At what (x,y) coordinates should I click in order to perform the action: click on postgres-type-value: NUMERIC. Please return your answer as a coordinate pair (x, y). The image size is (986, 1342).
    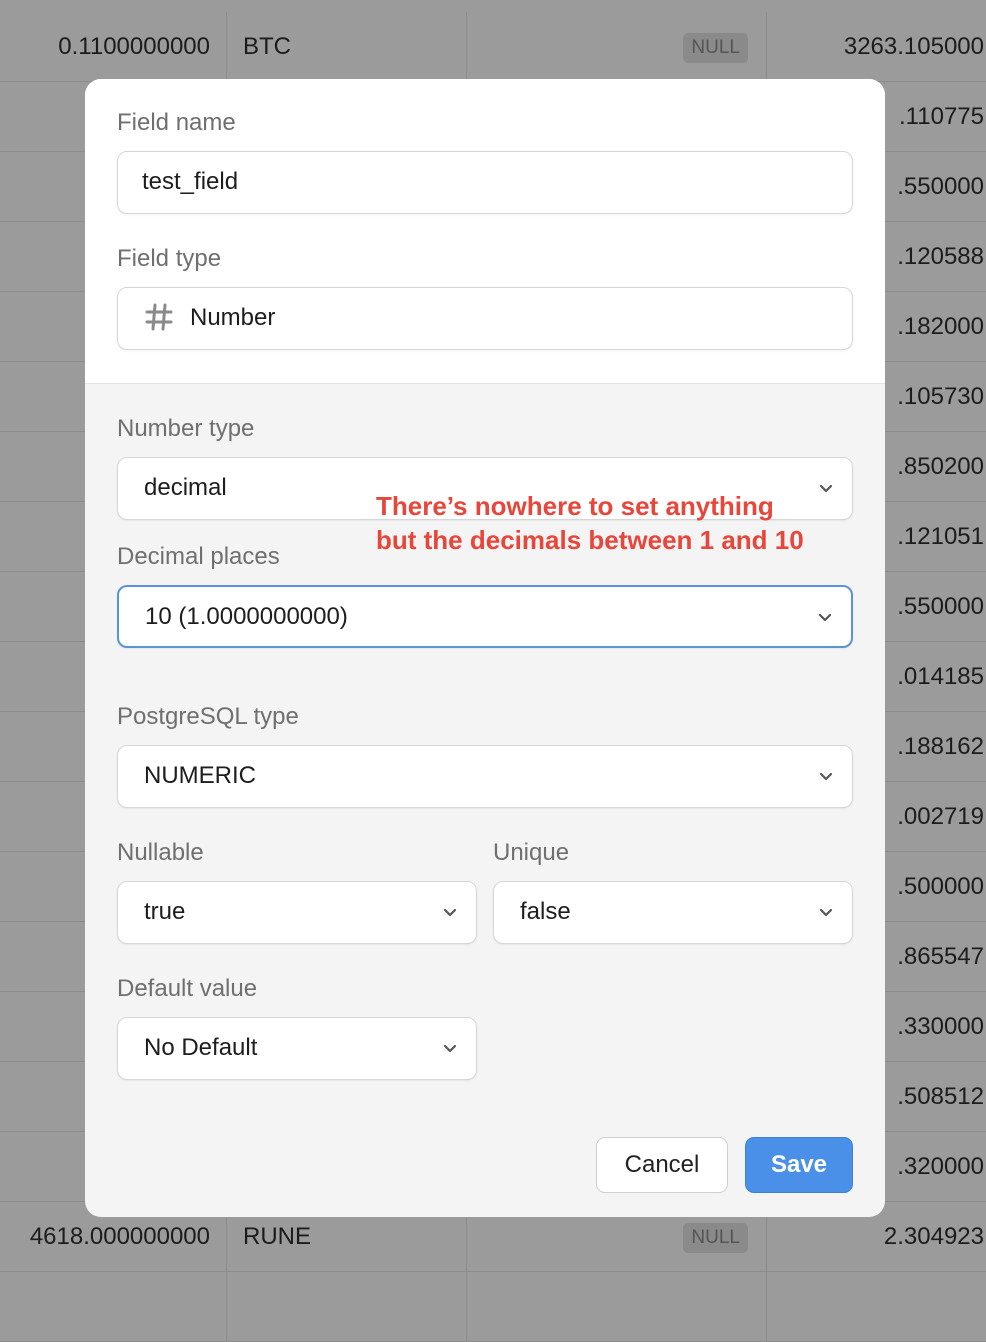
    Looking at the image, I should click on (200, 775).